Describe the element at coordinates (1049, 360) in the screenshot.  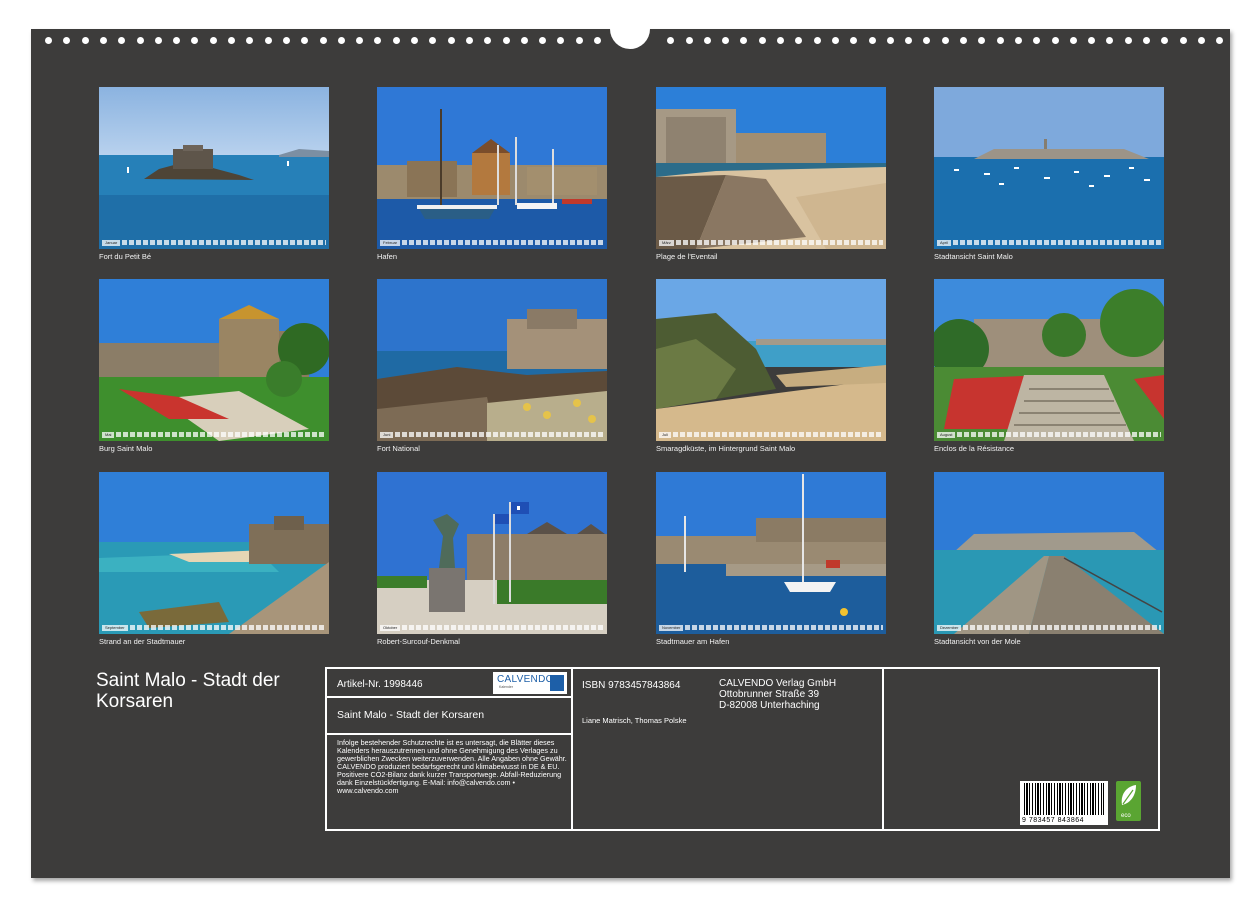
I see `photo-enclos-de-la-resistance: August` at that location.